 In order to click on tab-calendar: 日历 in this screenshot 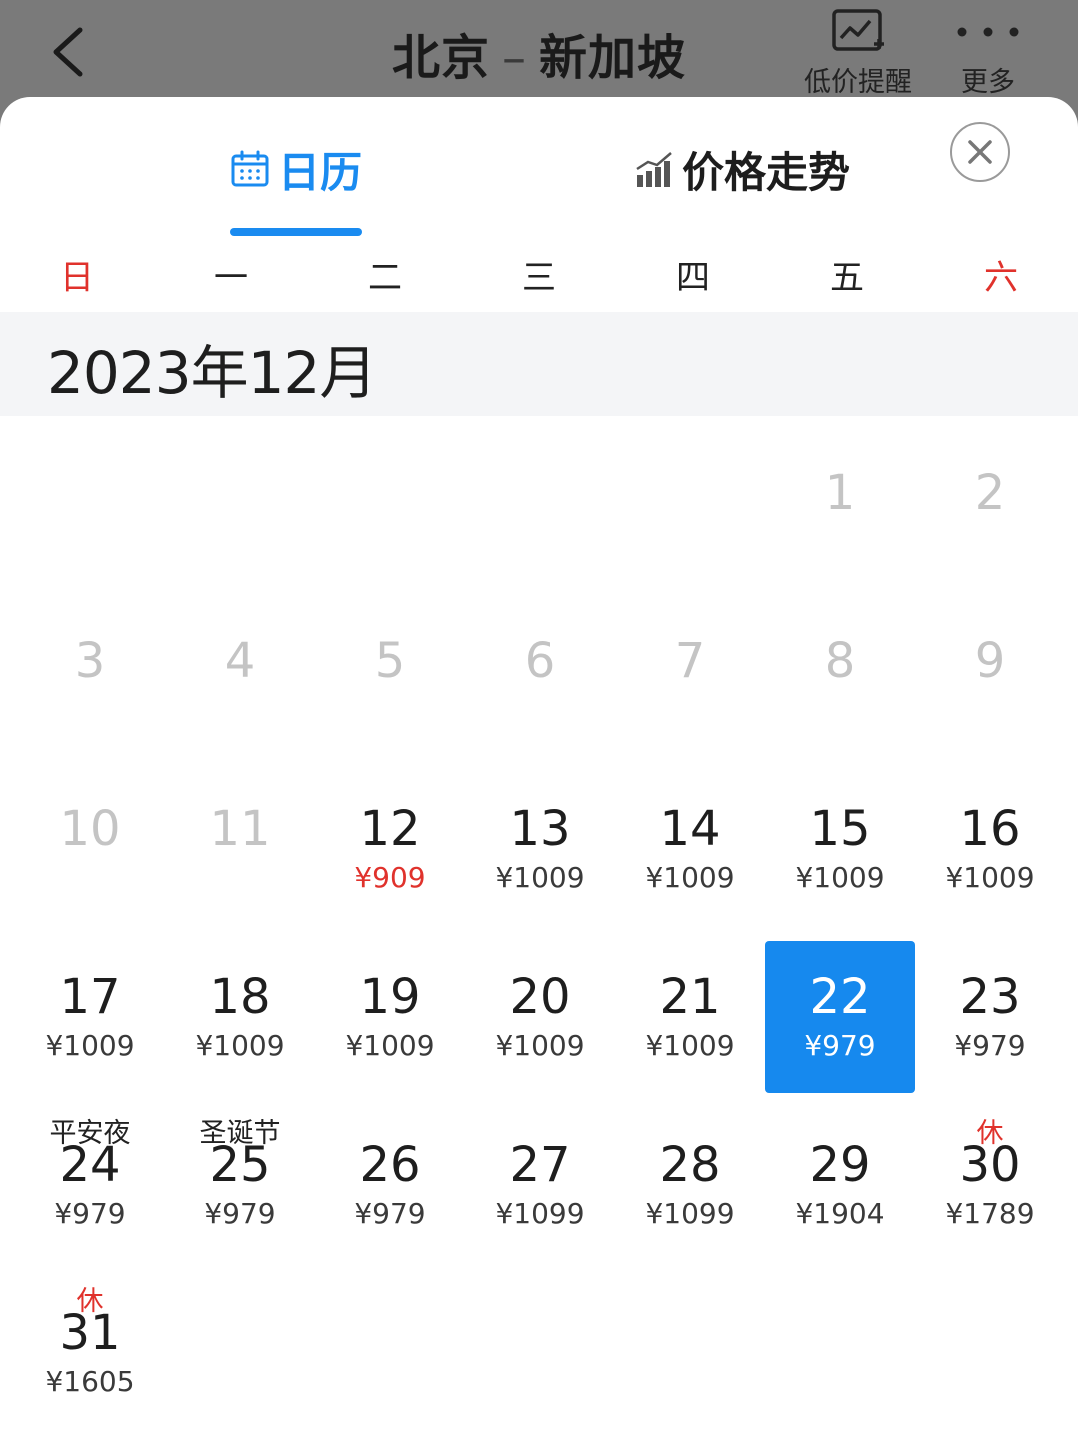, I will do `click(296, 169)`.